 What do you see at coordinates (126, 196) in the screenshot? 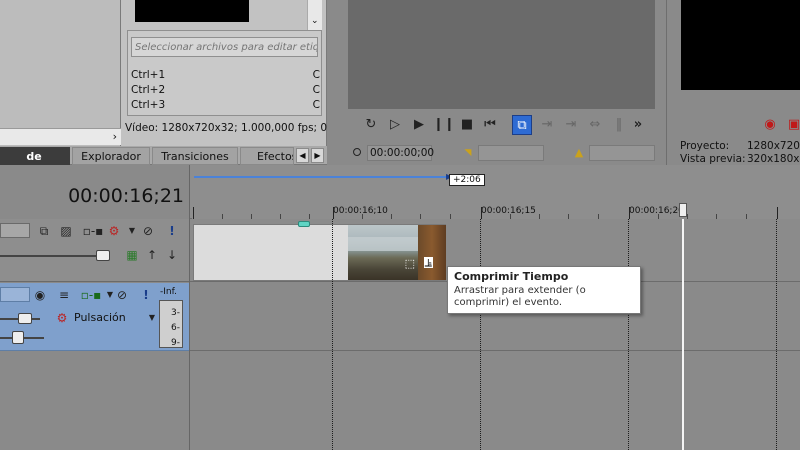
I see `current-time-display: 00:00:16;21` at bounding box center [126, 196].